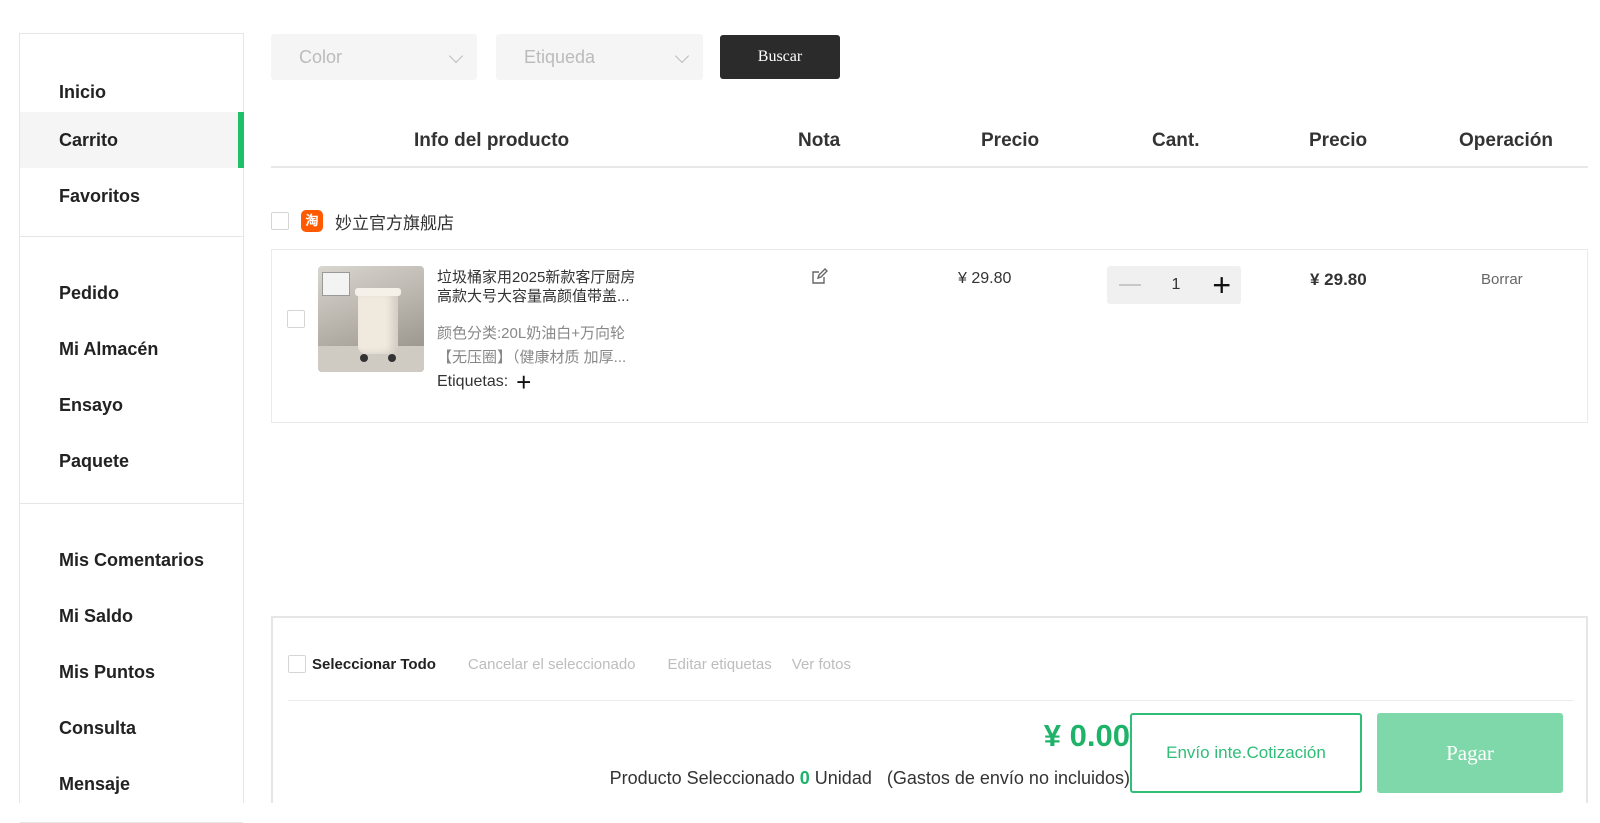  What do you see at coordinates (843, 778) in the screenshot?
I see `selected-unit: Unidad` at bounding box center [843, 778].